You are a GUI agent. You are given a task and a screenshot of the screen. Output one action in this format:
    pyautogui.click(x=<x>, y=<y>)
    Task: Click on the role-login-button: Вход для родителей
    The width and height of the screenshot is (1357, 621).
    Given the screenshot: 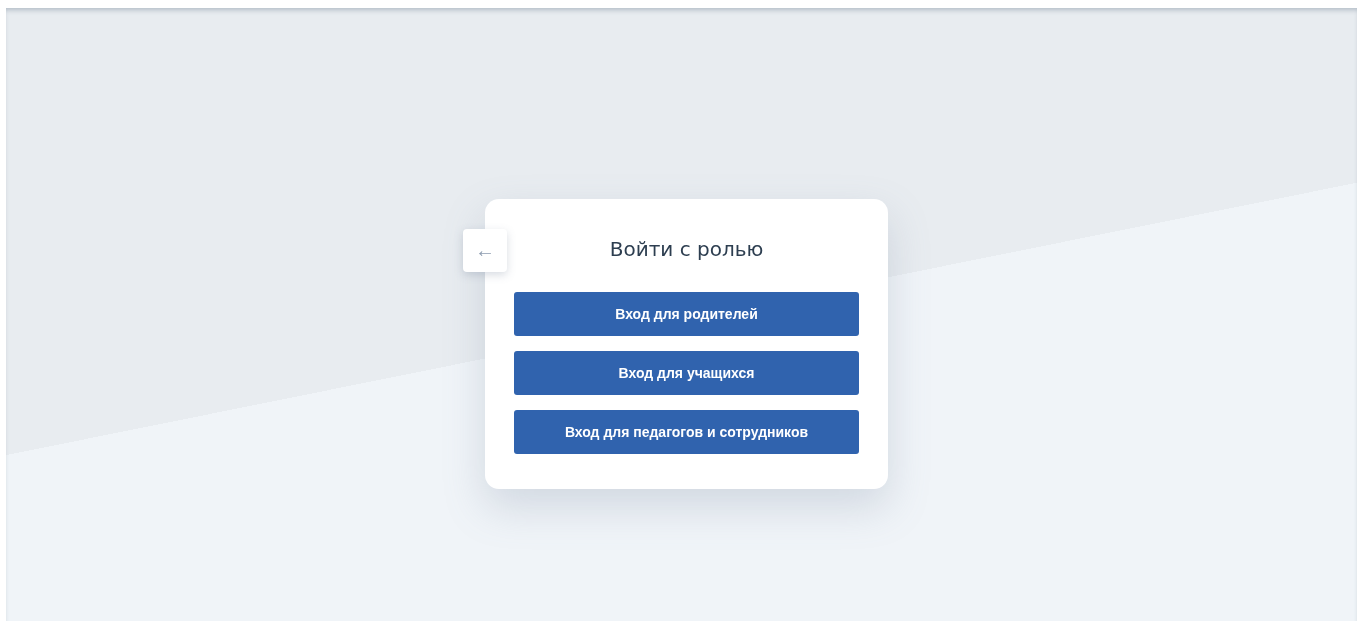 What is the action you would take?
    pyautogui.click(x=686, y=314)
    